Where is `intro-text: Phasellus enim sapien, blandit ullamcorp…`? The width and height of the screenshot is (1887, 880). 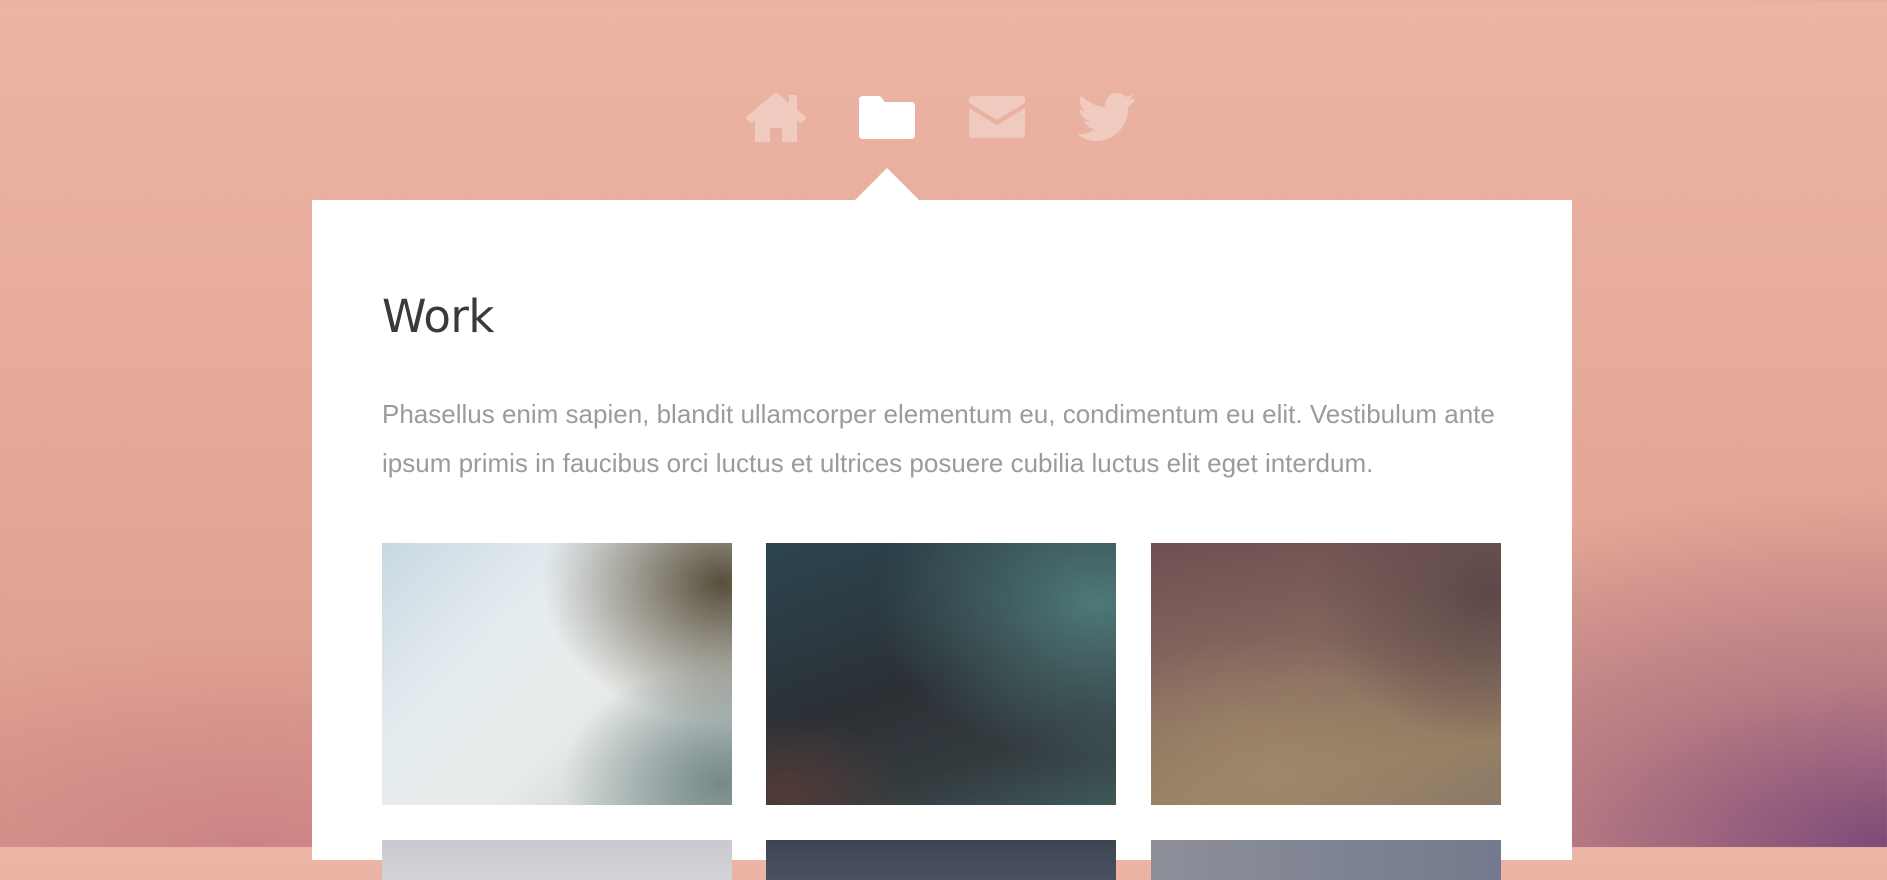
intro-text: Phasellus enim sapien, blandit ullamcorp… is located at coordinates (938, 438).